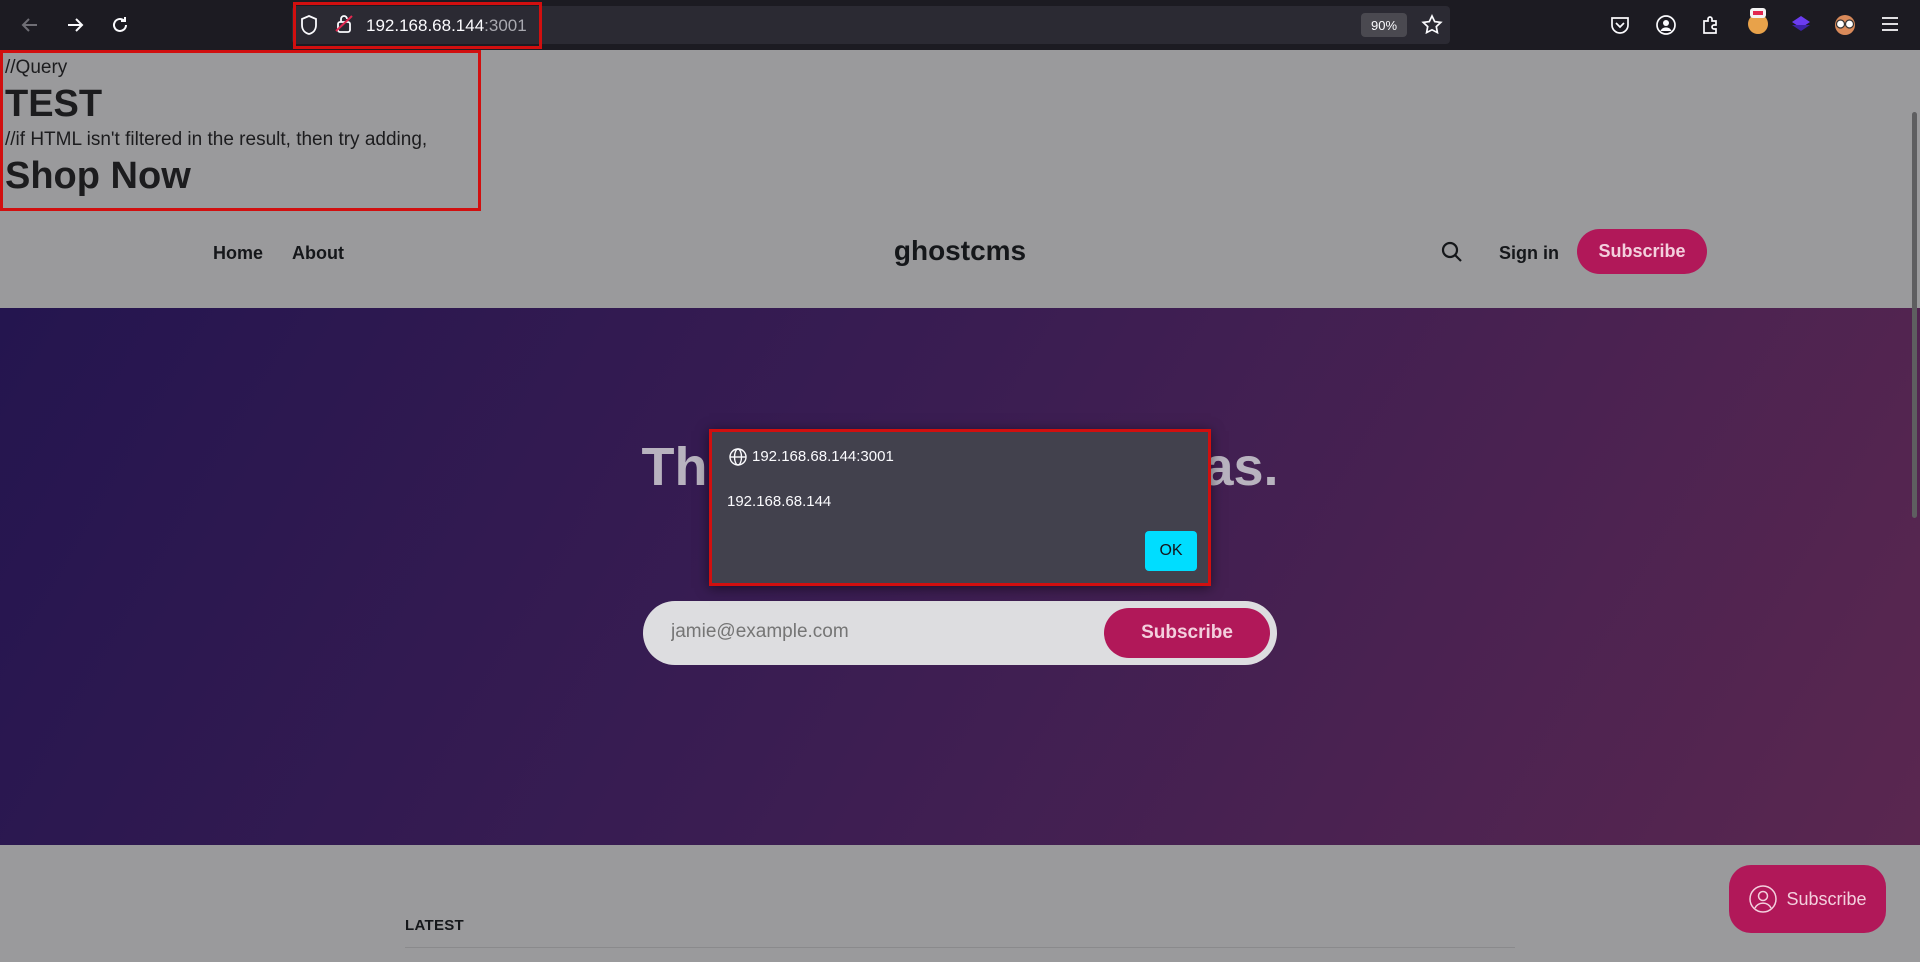 This screenshot has width=1920, height=962. What do you see at coordinates (1914, 315) in the screenshot?
I see `page-scrollbar` at bounding box center [1914, 315].